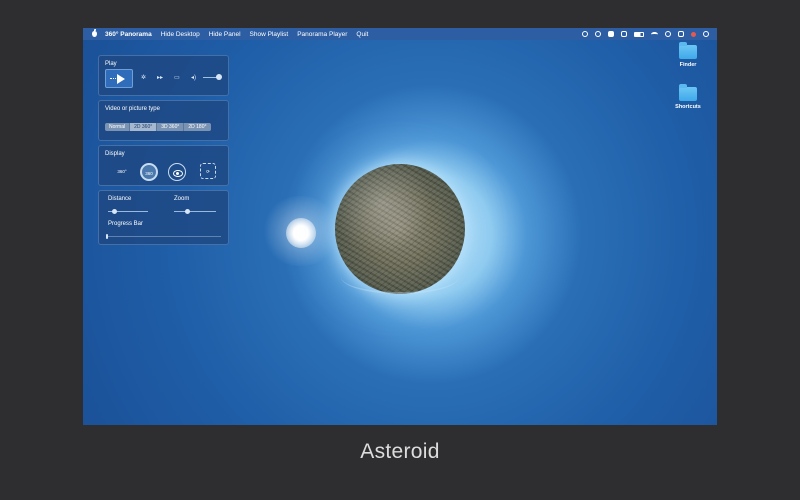 The width and height of the screenshot is (800, 500). What do you see at coordinates (94, 33) in the screenshot?
I see `apple-icon` at bounding box center [94, 33].